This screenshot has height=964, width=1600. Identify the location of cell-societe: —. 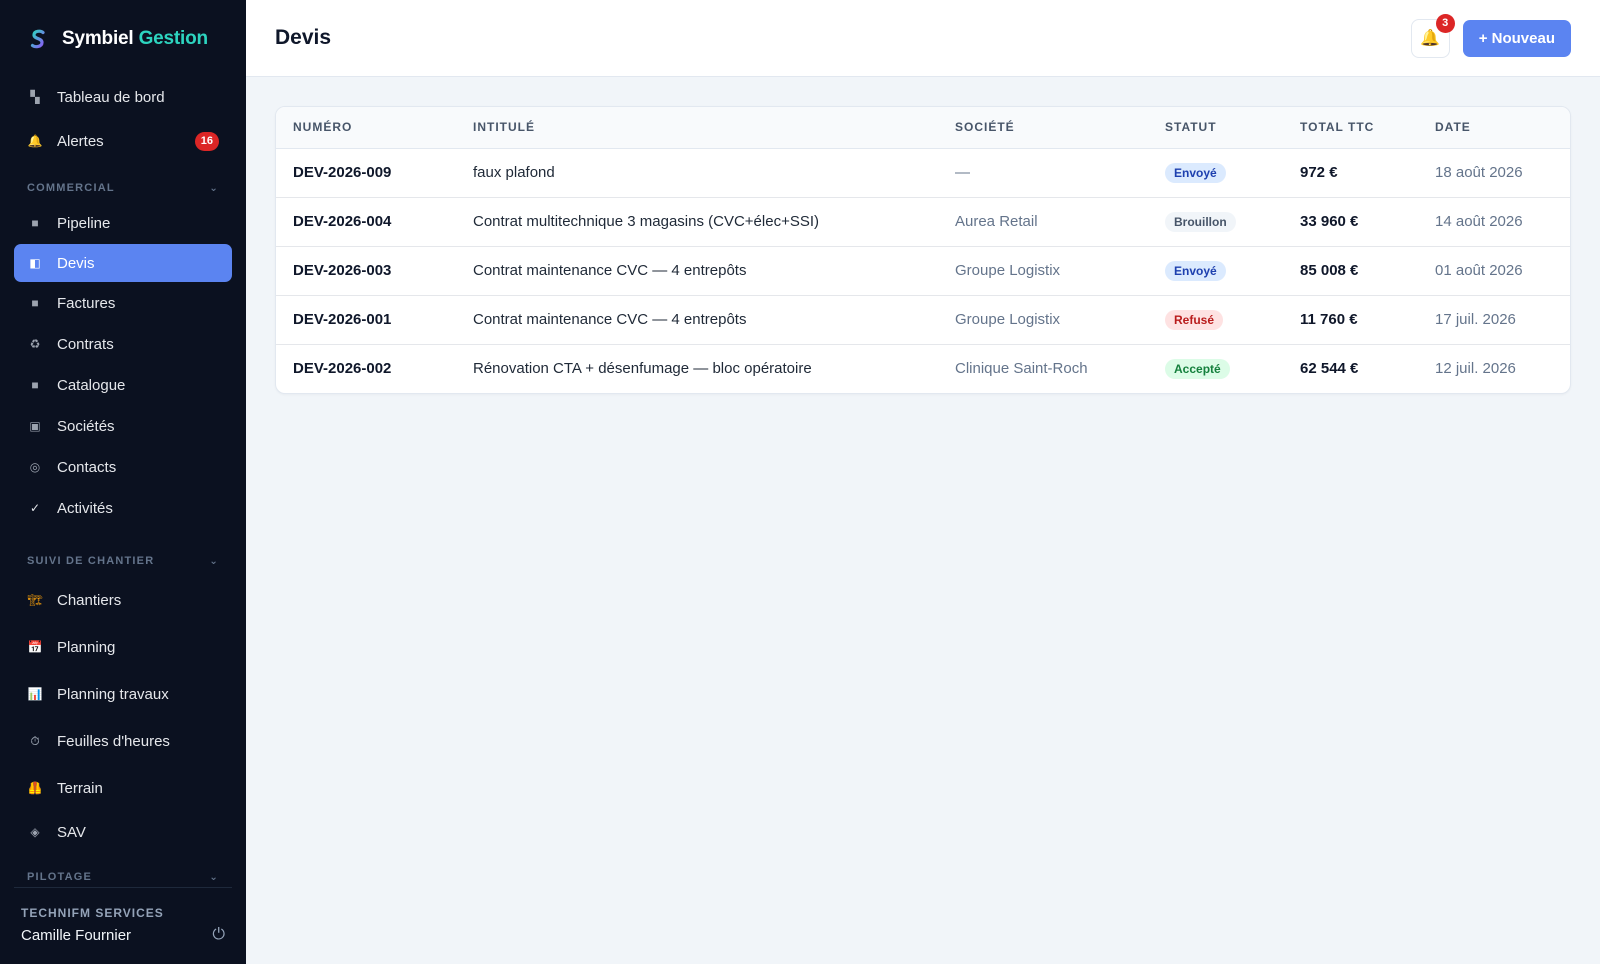
(1043, 173).